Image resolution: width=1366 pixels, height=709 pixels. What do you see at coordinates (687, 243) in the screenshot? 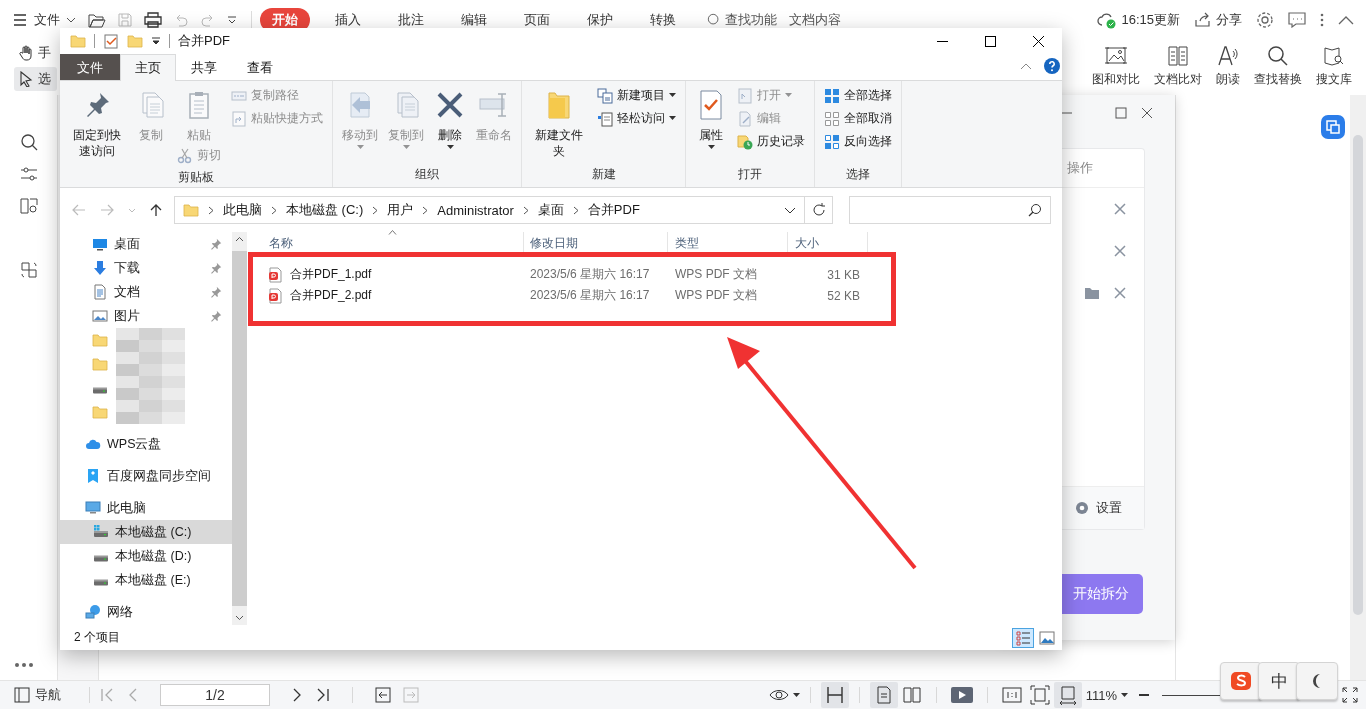
I see `column-header: 类型` at bounding box center [687, 243].